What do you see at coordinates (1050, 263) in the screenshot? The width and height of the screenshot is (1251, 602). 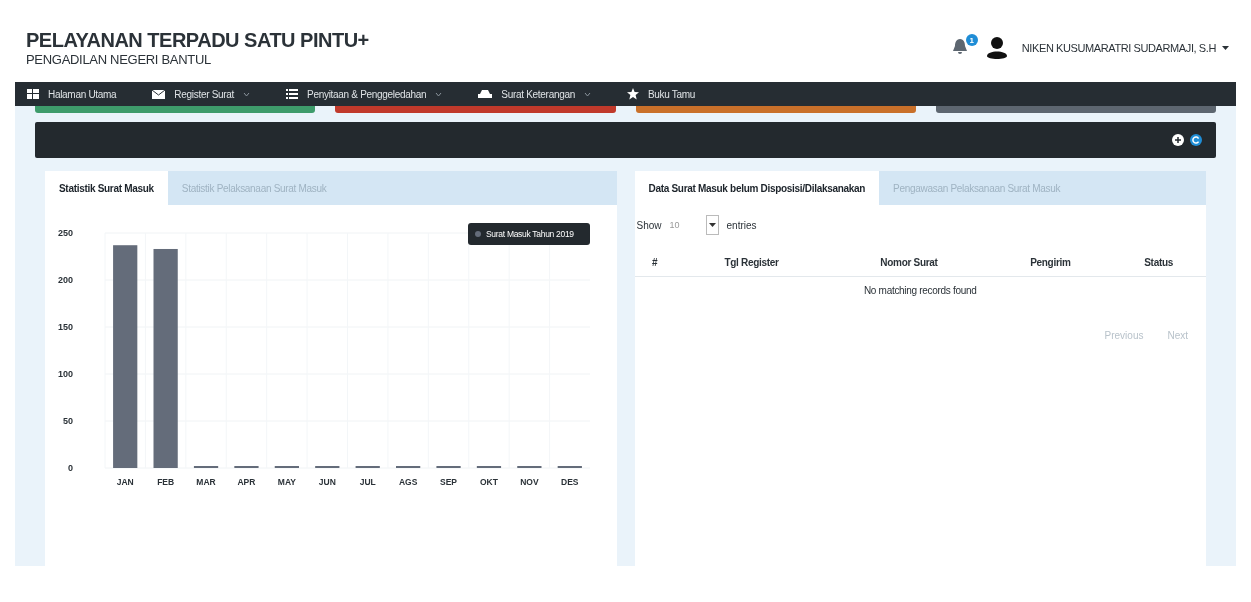 I see `column-header: Pengirim` at bounding box center [1050, 263].